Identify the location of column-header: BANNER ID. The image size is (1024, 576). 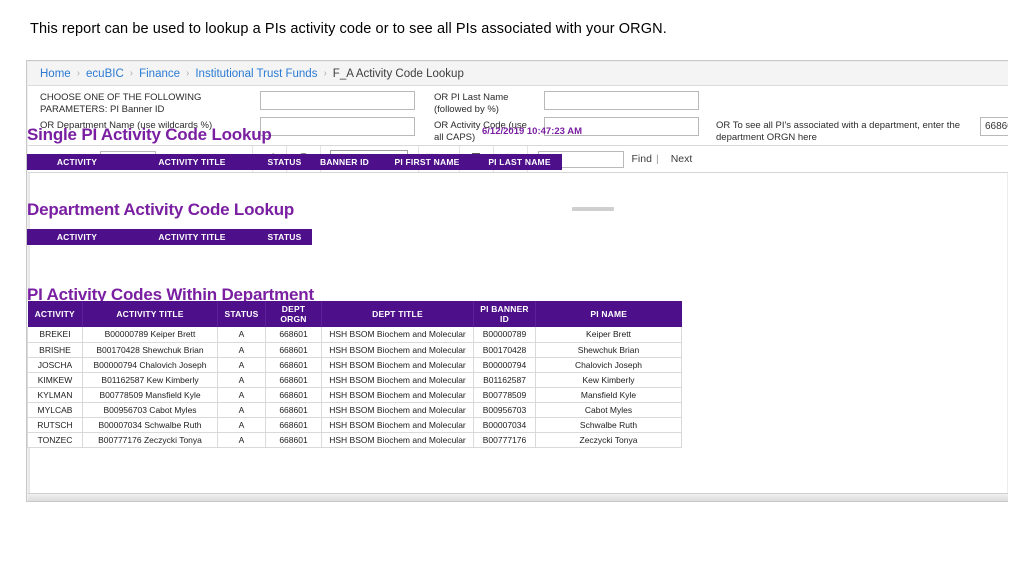
(344, 162).